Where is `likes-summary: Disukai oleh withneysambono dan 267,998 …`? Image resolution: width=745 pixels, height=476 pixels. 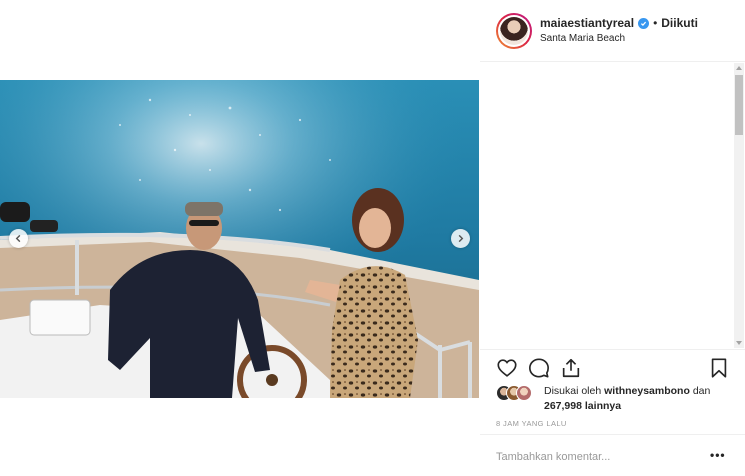
likes-summary: Disukai oleh withneysambono dan 267,998 … is located at coordinates (616, 400).